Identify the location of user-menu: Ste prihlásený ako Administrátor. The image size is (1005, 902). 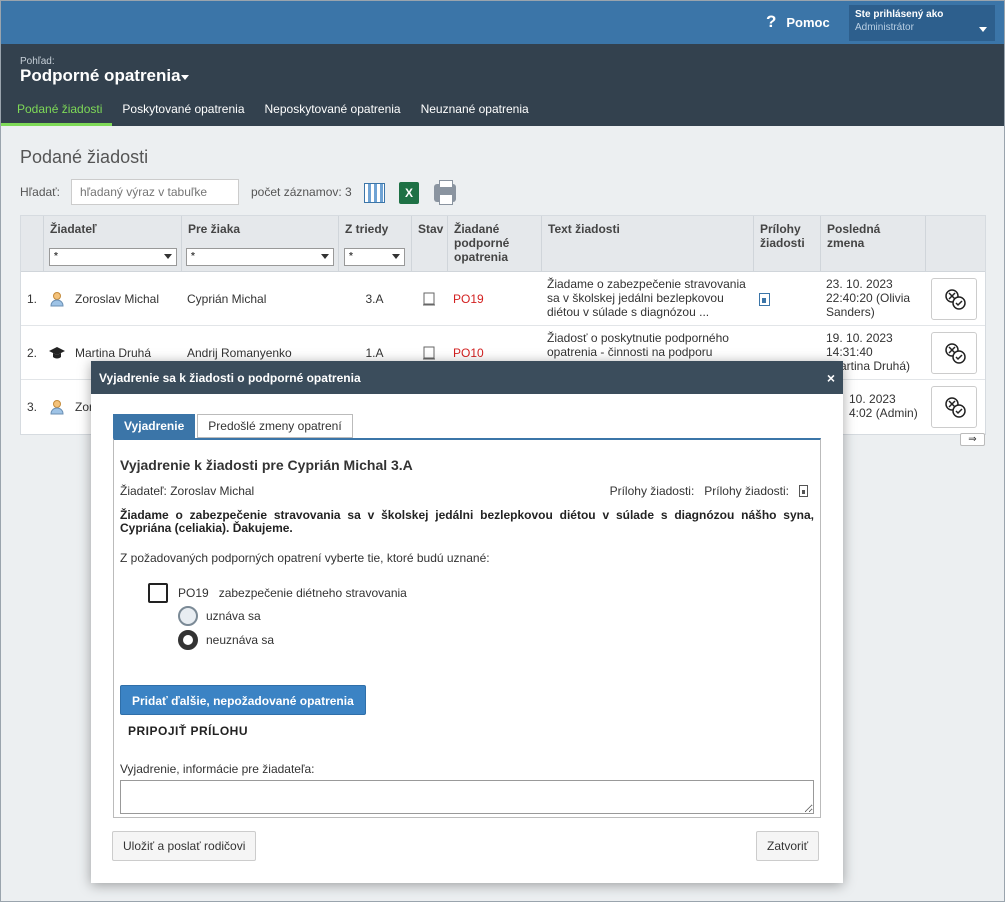
(922, 23).